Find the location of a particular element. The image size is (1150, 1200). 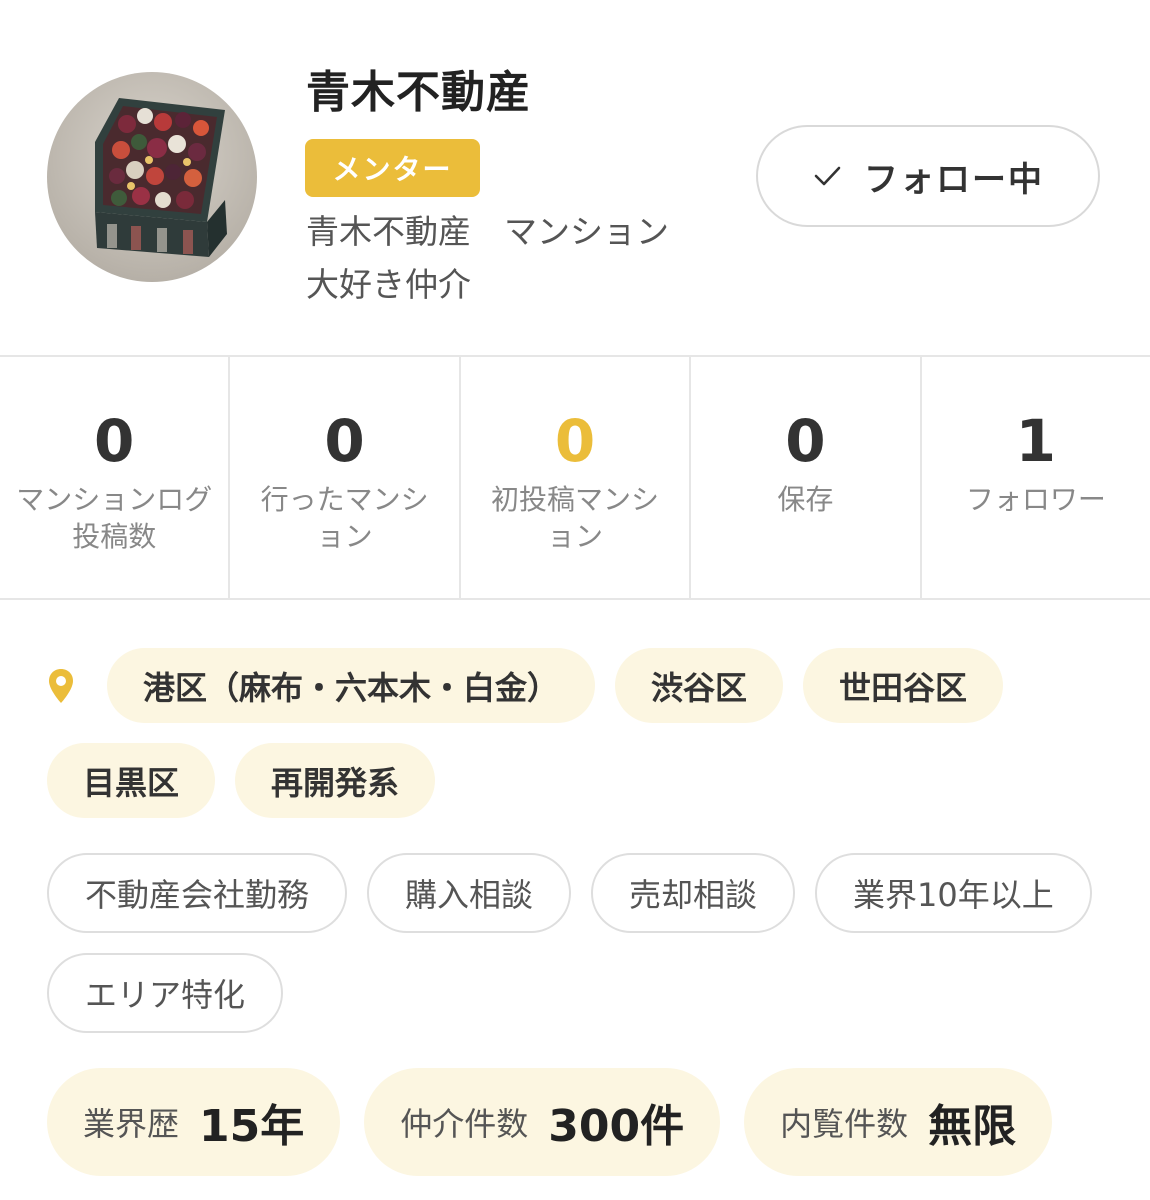

skill-chip: 購入相談 is located at coordinates (469, 893).